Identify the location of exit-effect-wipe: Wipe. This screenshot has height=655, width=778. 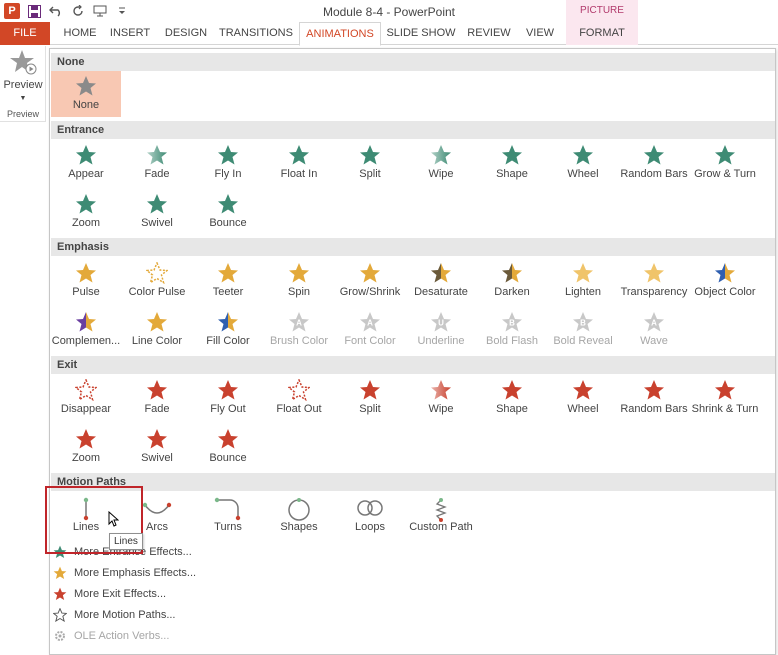
(441, 398).